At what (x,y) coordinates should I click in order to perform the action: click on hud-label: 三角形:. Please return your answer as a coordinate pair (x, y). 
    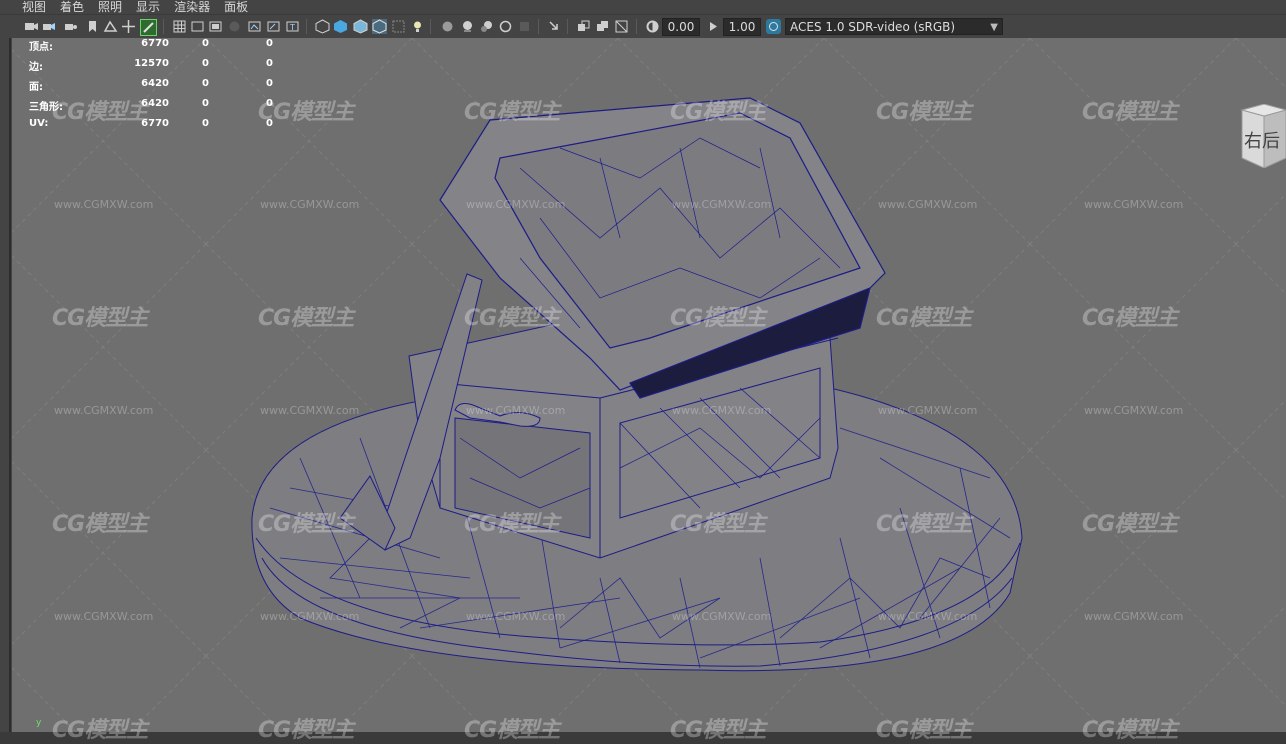
    Looking at the image, I should click on (46, 107).